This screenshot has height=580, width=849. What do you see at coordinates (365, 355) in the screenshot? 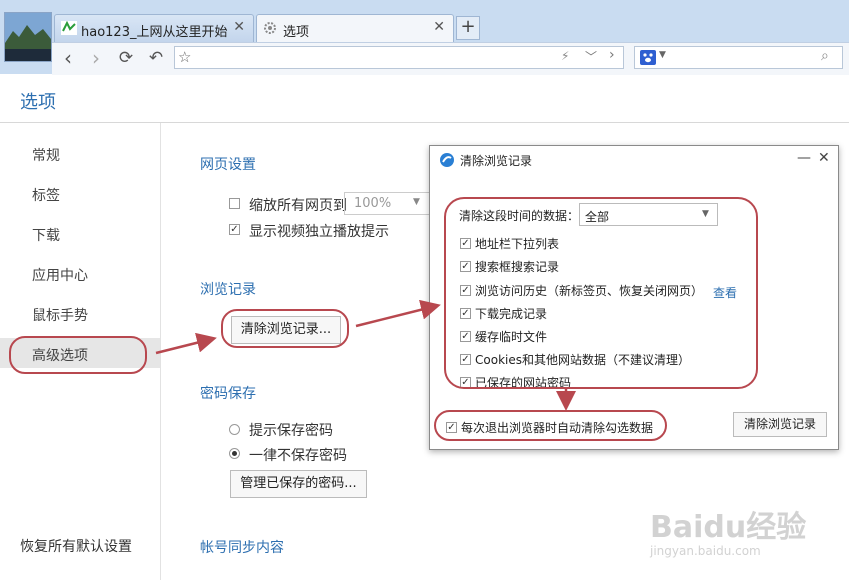
I see `annotation-arrows` at bounding box center [365, 355].